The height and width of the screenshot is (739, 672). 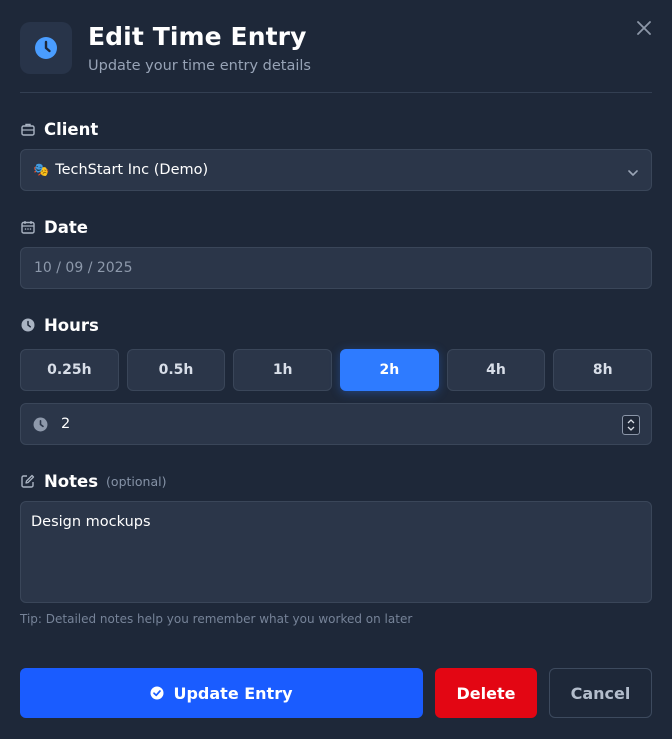 I want to click on cancel-button: Cancel, so click(x=600, y=693).